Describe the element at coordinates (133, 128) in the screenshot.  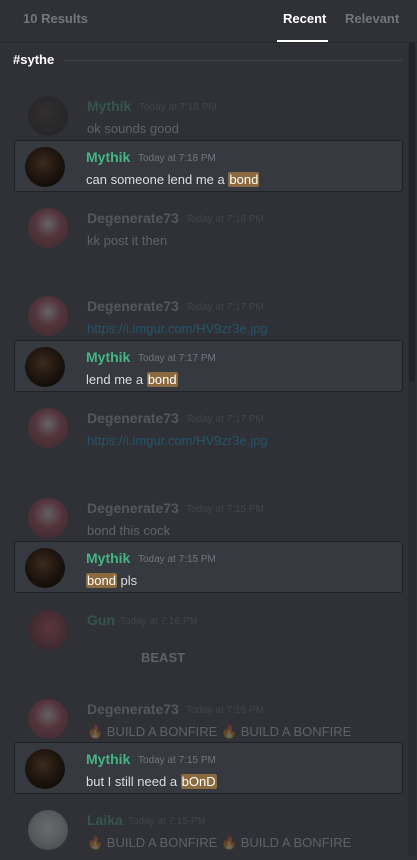
I see `message-text: ok sounds good` at that location.